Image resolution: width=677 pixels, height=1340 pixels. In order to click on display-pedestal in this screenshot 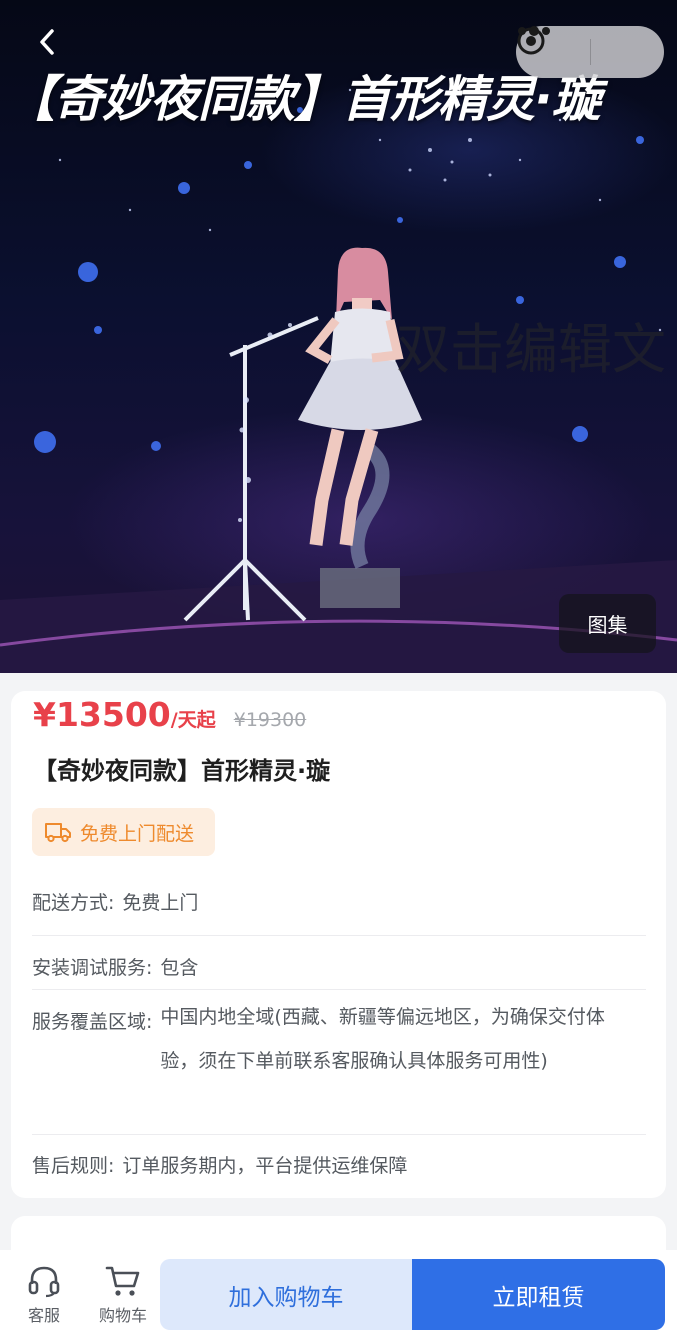, I will do `click(360, 588)`.